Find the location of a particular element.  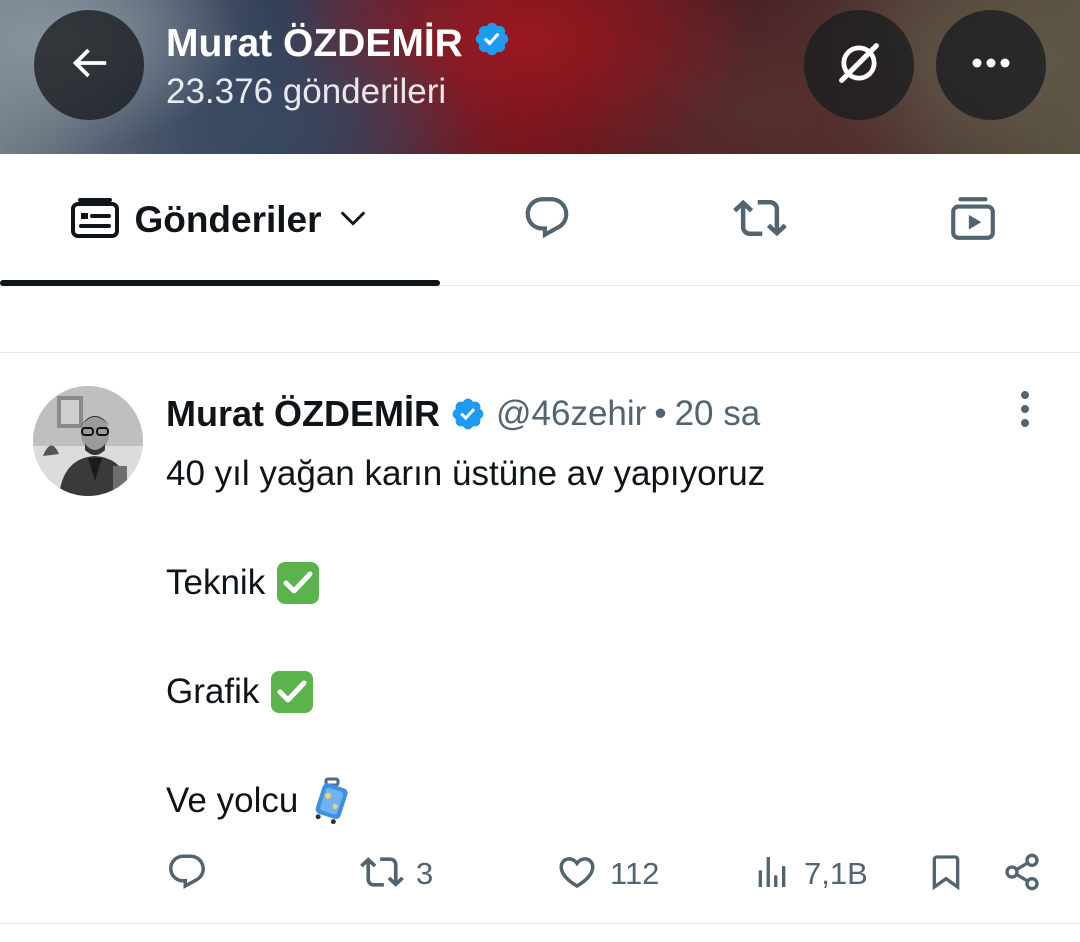

more-horizontal-icon is located at coordinates (991, 65).